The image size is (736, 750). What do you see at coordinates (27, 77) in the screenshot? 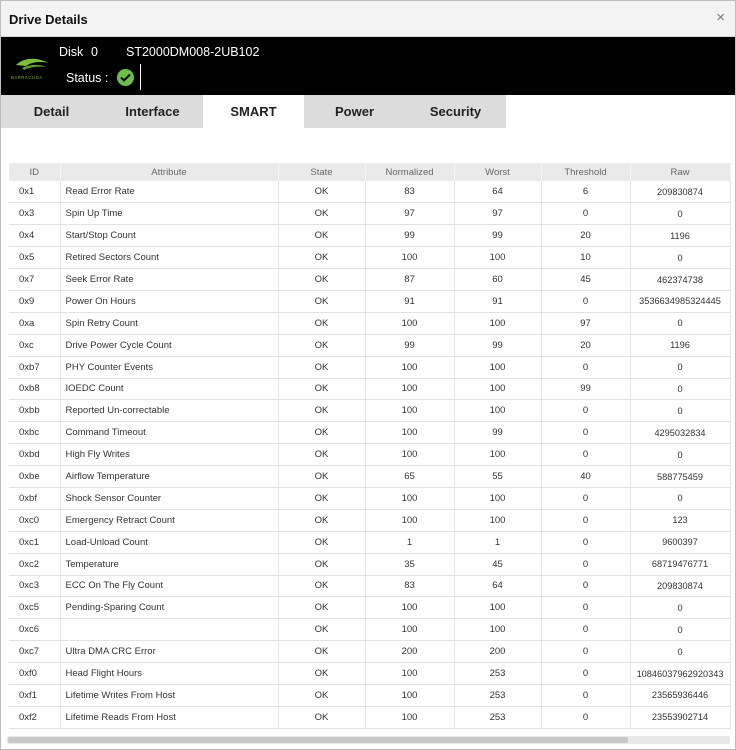
I see `svg-text: BARRACUDA` at bounding box center [27, 77].